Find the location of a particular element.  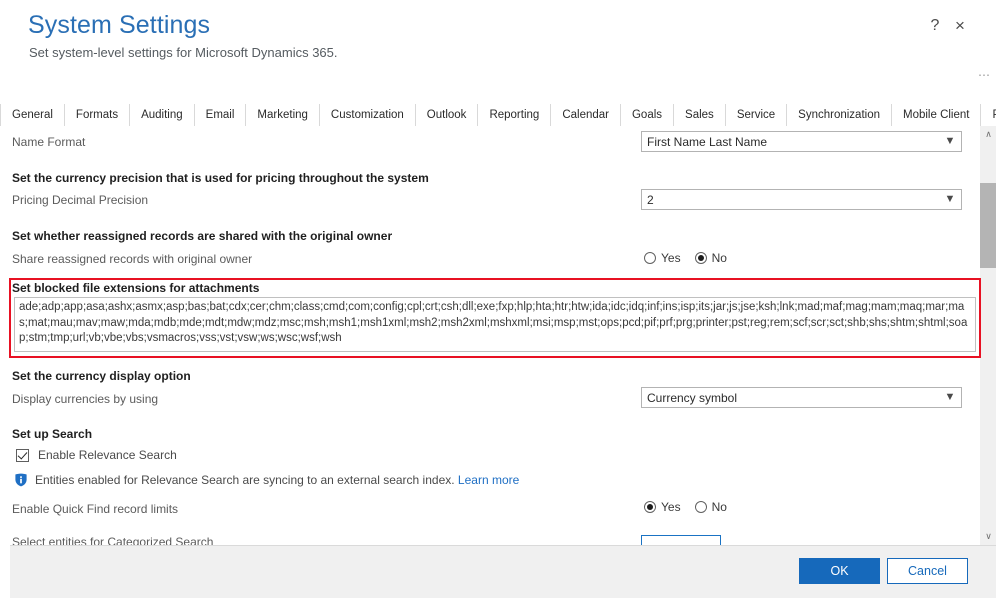

tab-mobile-client: Mobile Client is located at coordinates (937, 115).